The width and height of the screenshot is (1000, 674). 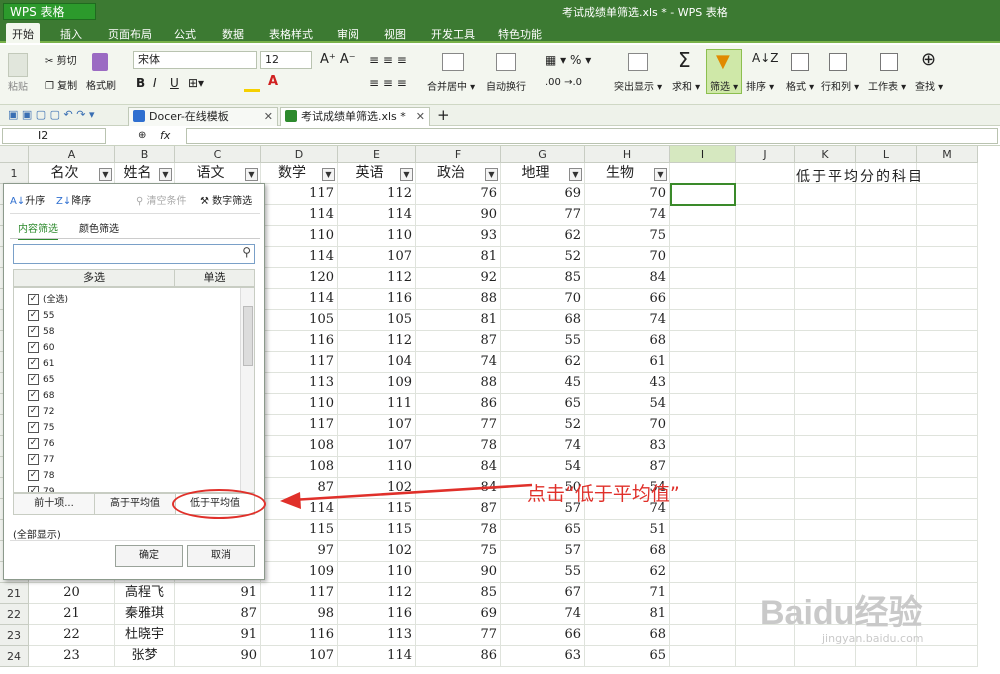 I want to click on table-cell: 87, so click(x=218, y=614).